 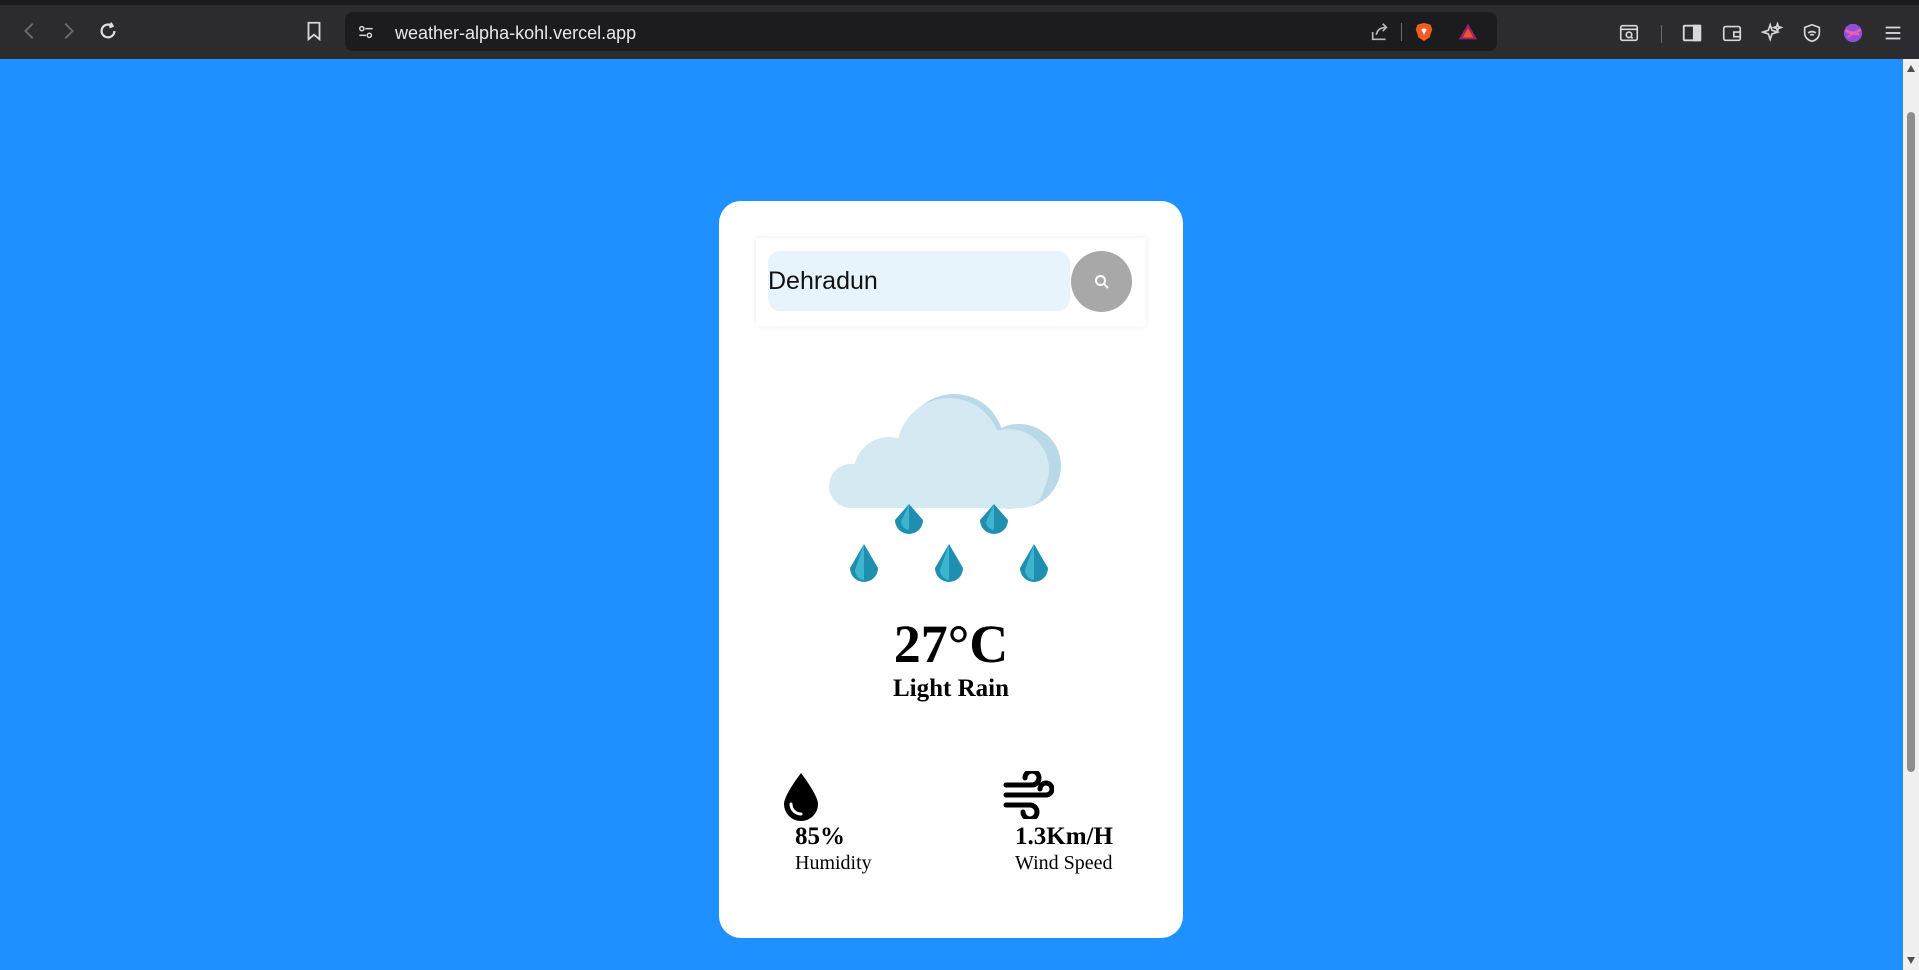 I want to click on brave-rewards-icon, so click(x=1468, y=32).